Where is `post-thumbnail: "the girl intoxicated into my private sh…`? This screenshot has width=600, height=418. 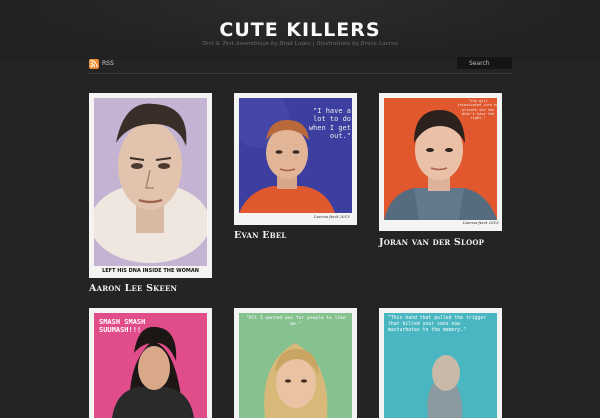 post-thumbnail: "the girl intoxicated into my private sh… is located at coordinates (440, 162).